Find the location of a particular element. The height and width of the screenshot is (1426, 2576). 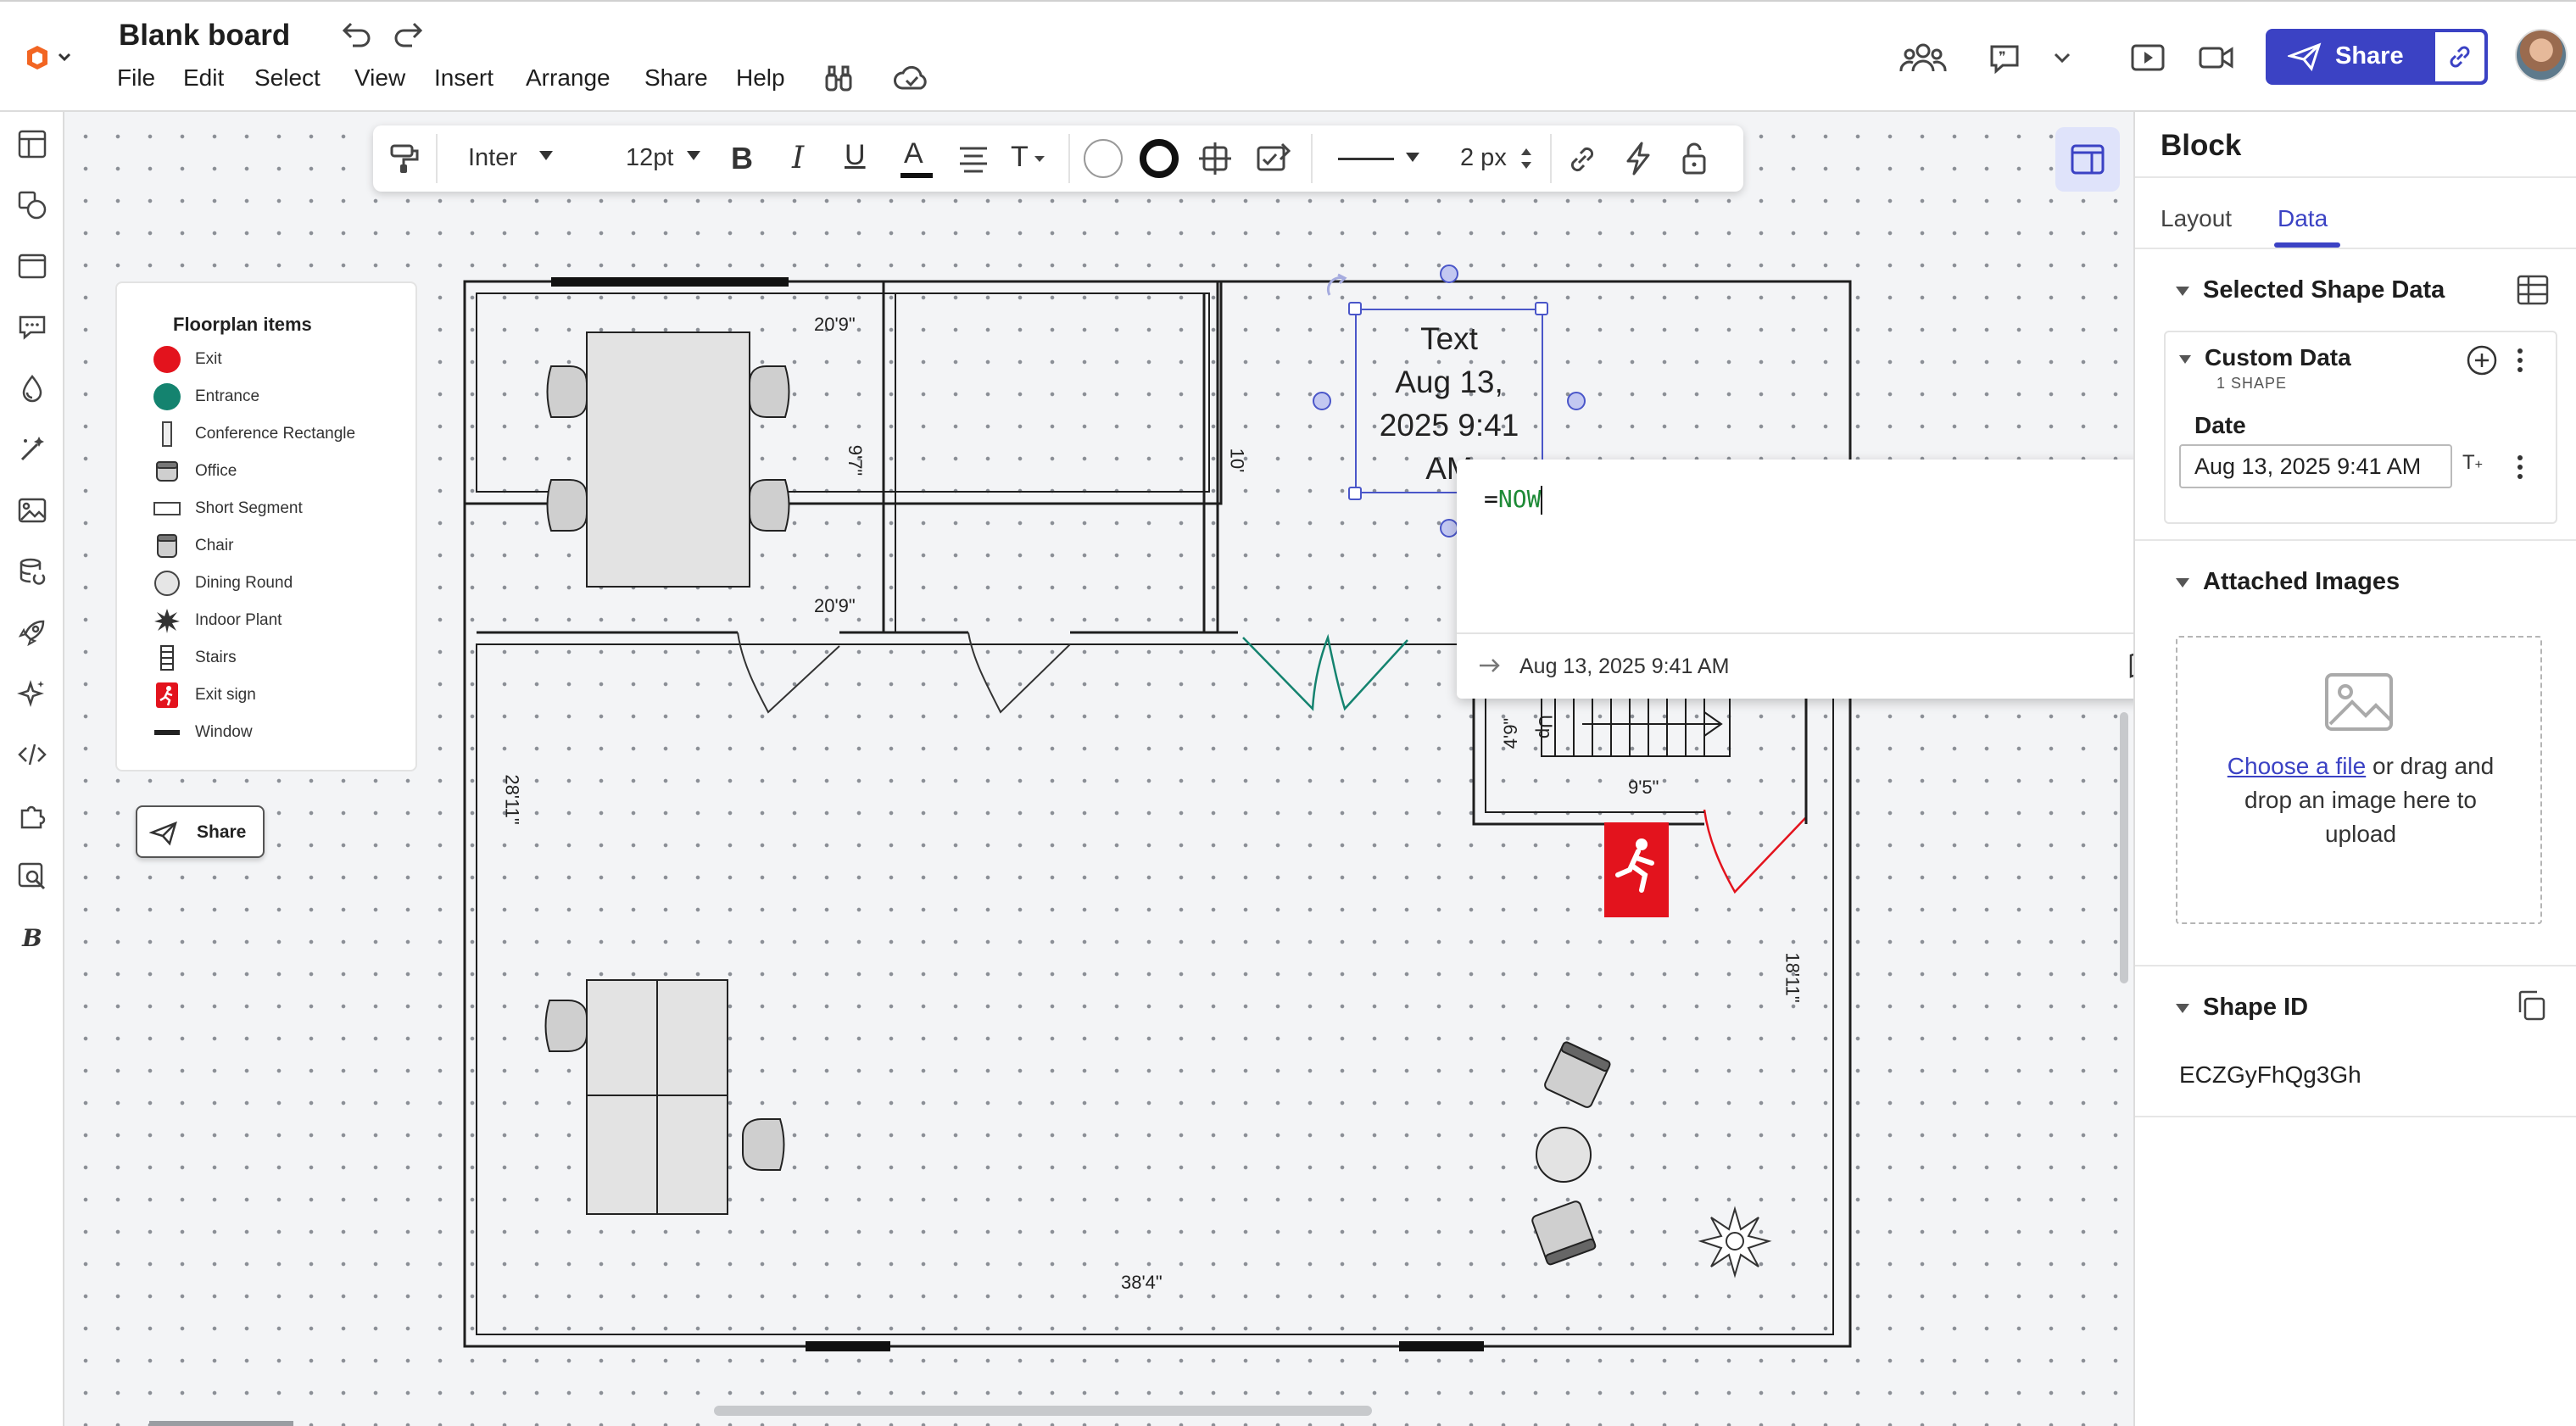

attached-images-header: Attached Images is located at coordinates (2288, 582).